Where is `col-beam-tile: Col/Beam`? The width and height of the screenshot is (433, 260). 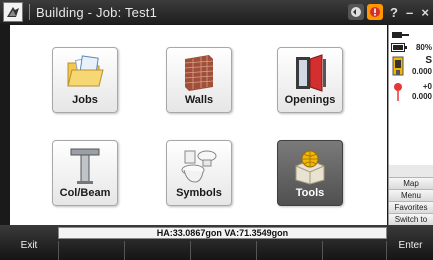
col-beam-tile: Col/Beam is located at coordinates (85, 173).